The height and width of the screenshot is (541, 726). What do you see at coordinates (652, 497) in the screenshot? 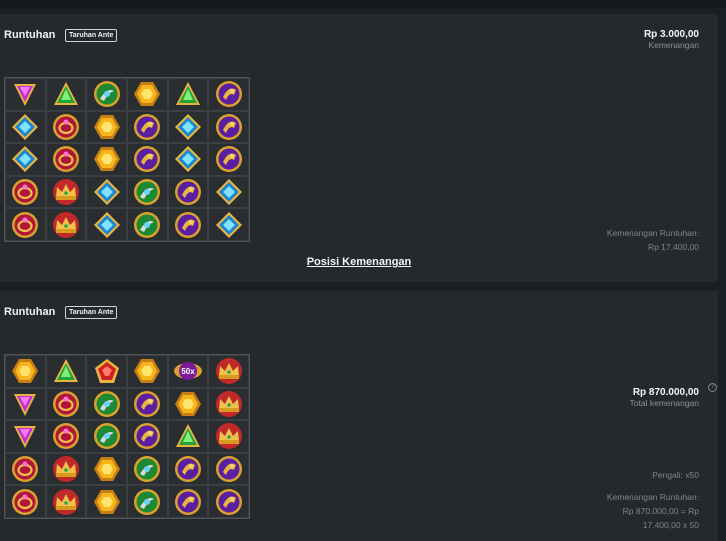
I see `tumble-win-label: Kemenangan Runtuhan:` at bounding box center [652, 497].